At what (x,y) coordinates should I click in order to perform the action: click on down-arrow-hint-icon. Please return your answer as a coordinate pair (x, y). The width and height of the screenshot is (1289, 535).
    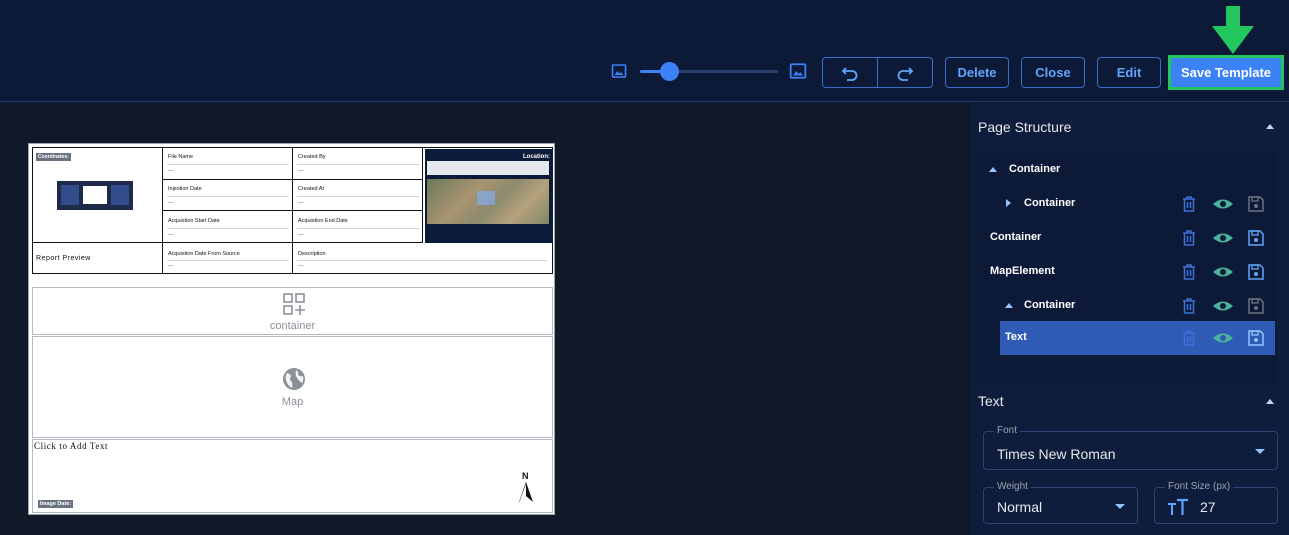
    Looking at the image, I should click on (1233, 30).